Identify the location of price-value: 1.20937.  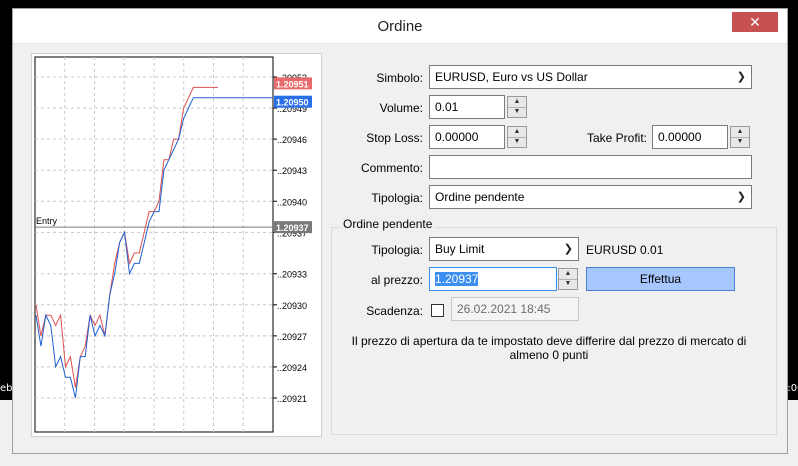
(457, 279).